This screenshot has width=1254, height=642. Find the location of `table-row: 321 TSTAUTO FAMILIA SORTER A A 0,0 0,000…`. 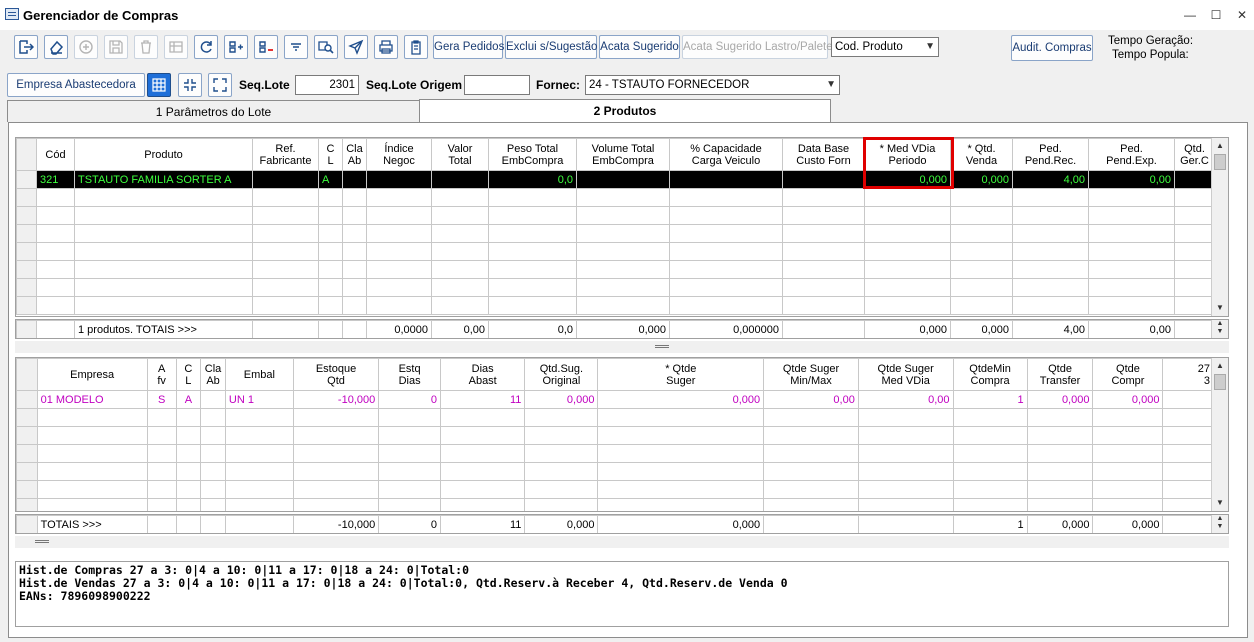

table-row: 321 TSTAUTO FAMILIA SORTER A A 0,0 0,000… is located at coordinates (615, 179).